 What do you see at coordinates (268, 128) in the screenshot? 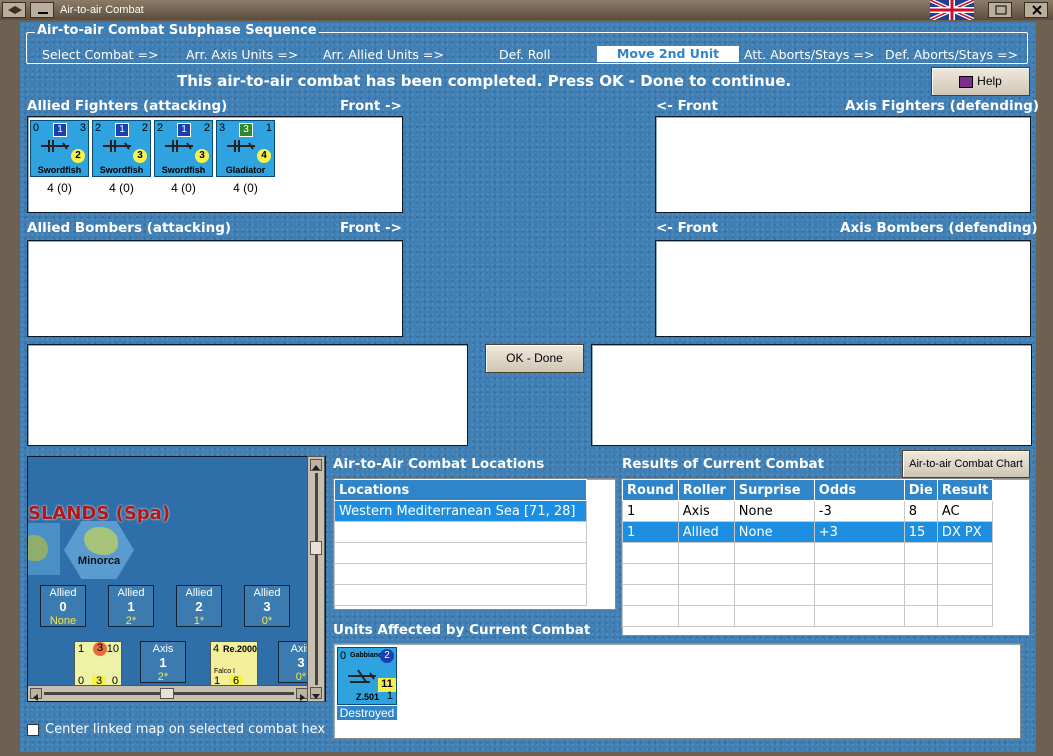
I see `counter-right-value: 1` at bounding box center [268, 128].